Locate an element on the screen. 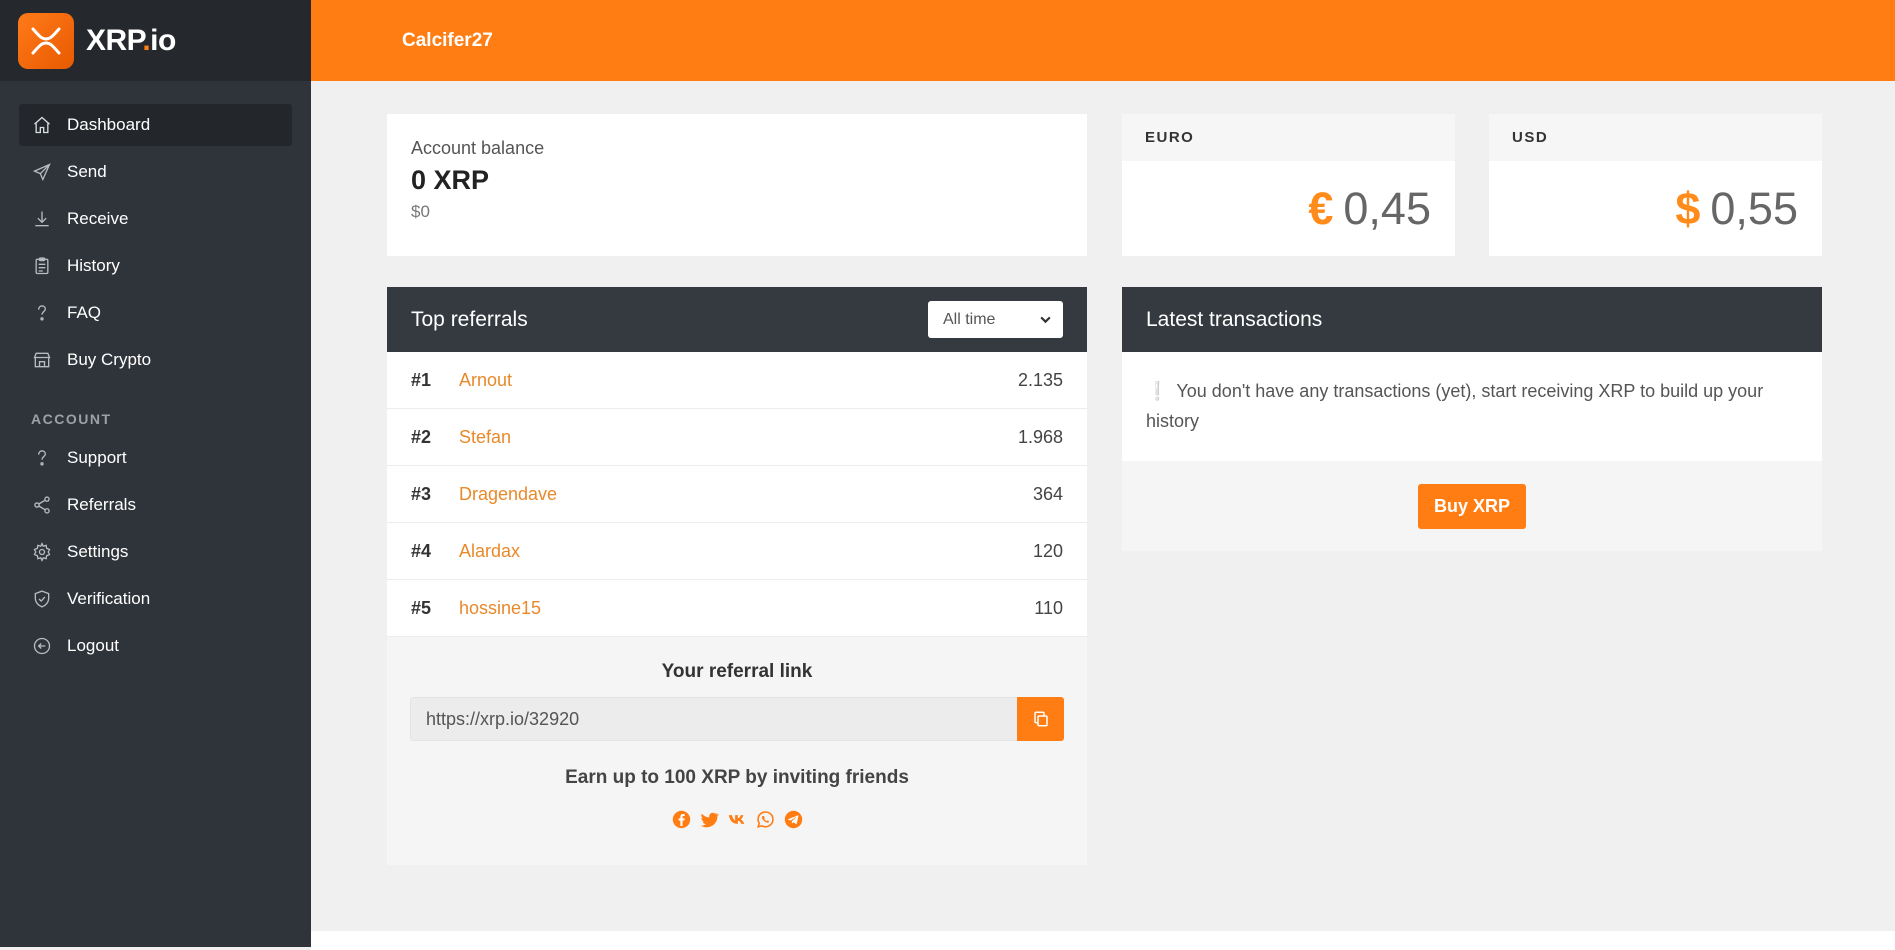 Image resolution: width=1895 pixels, height=950 pixels. sidebar-item-support: Support is located at coordinates (155, 458).